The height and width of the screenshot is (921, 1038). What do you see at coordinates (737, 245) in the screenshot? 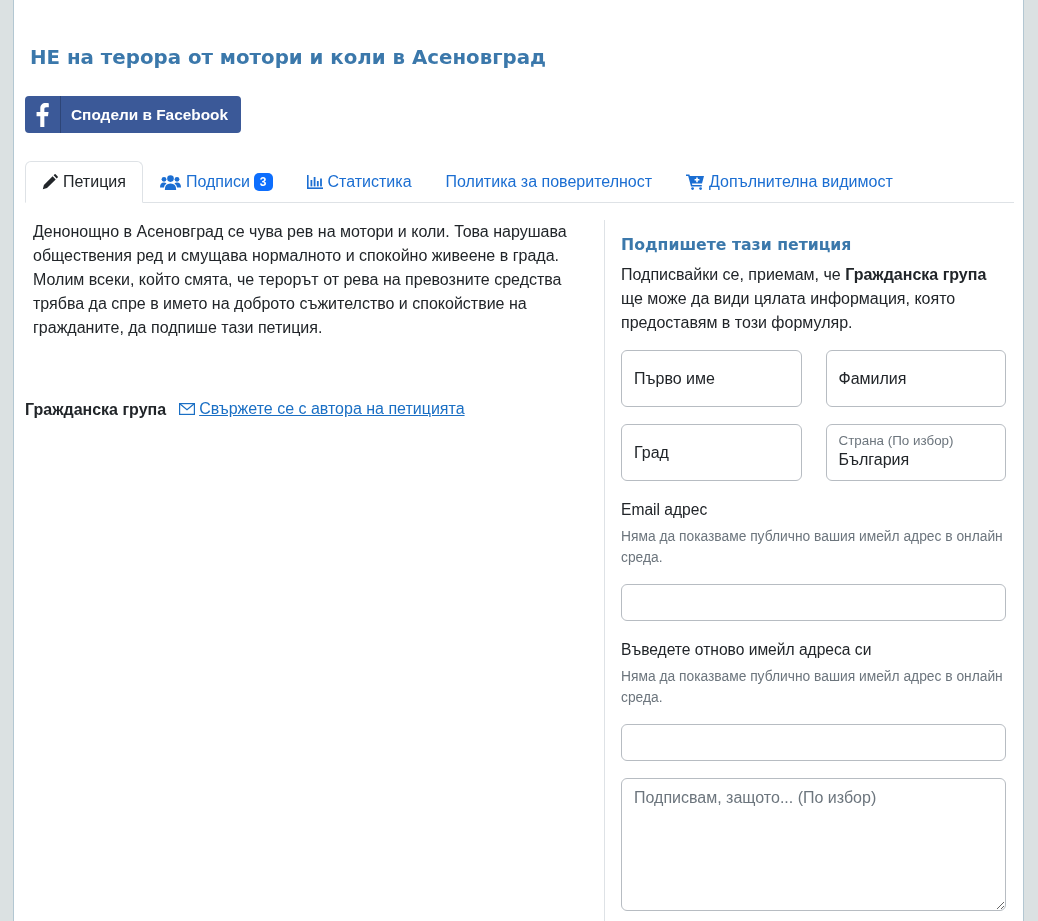
I see `form-heading: Подпишете тази петиция` at bounding box center [737, 245].